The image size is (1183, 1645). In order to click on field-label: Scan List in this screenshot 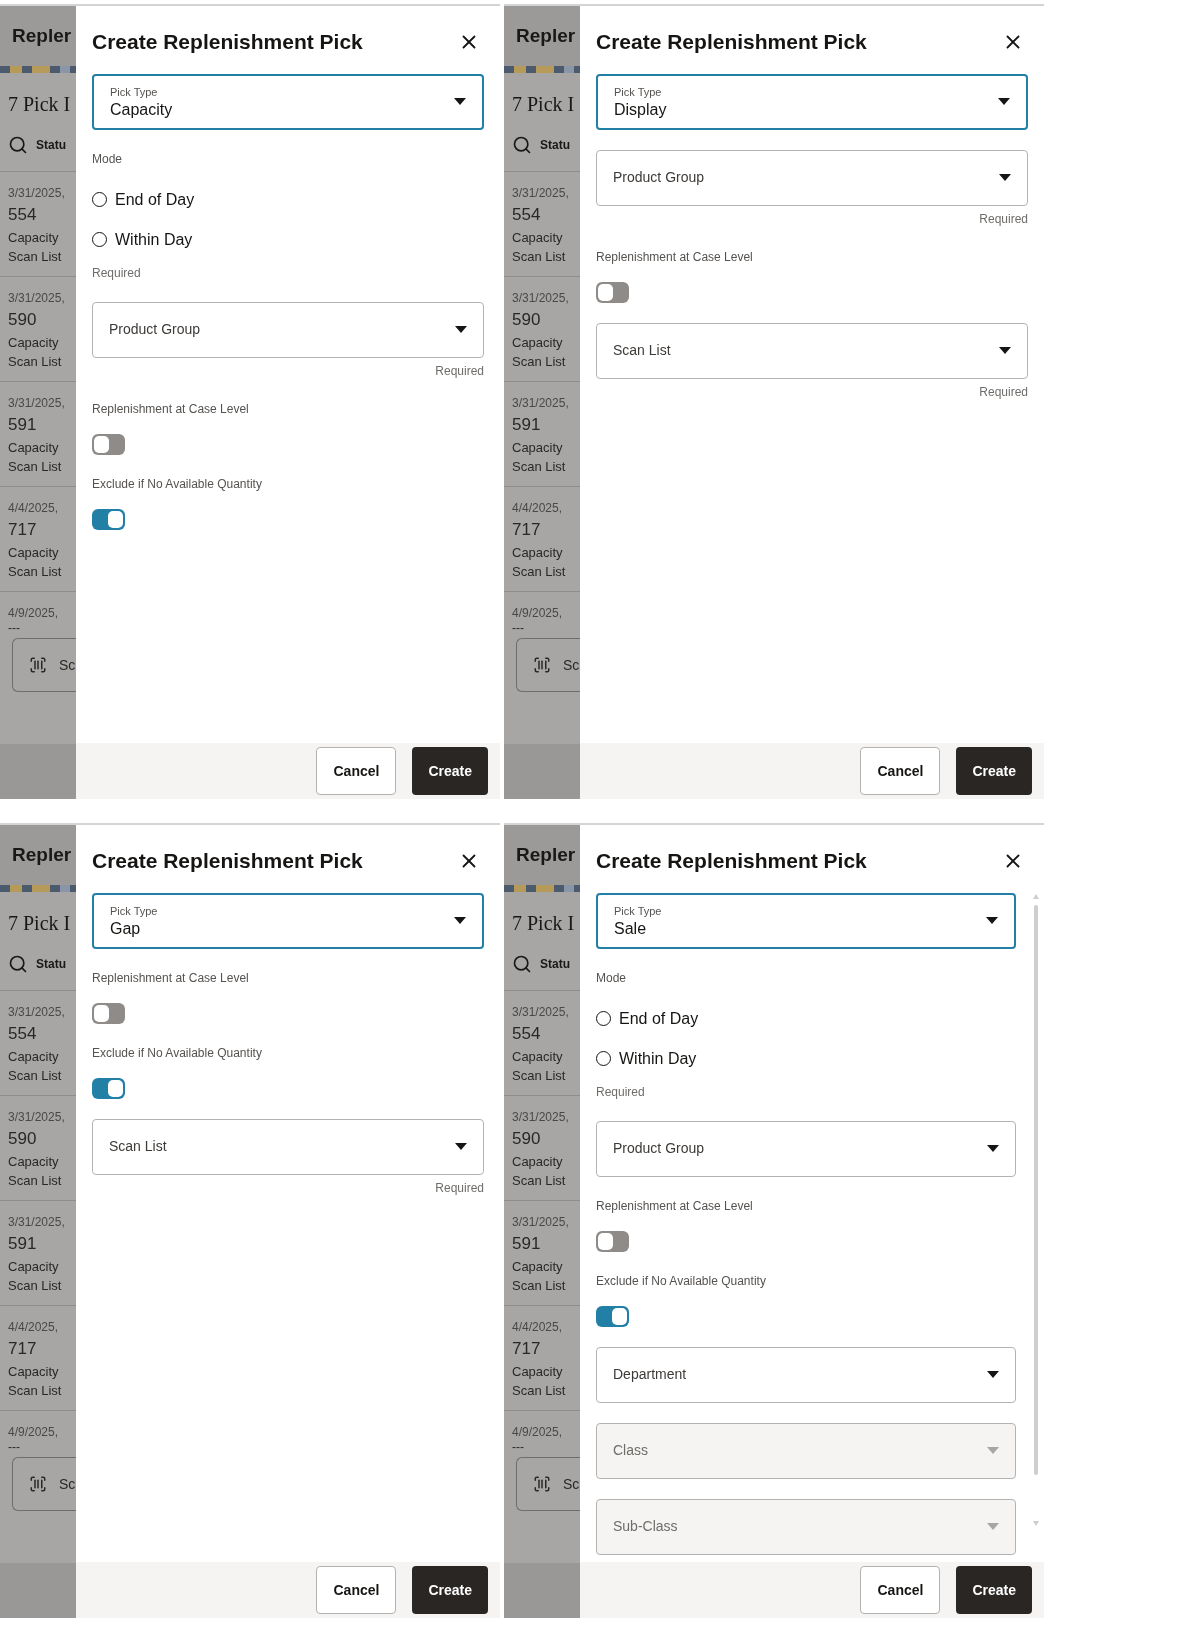, I will do `click(642, 350)`.